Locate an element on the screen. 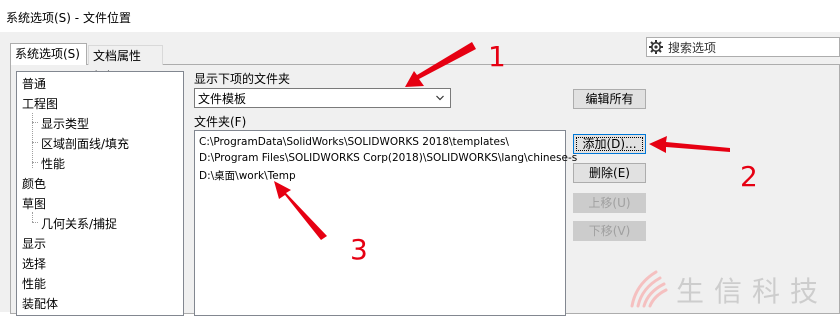 Image resolution: width=840 pixels, height=316 pixels. tree-item-relations-snaps: 几何关系/捕捉 is located at coordinates (79, 223).